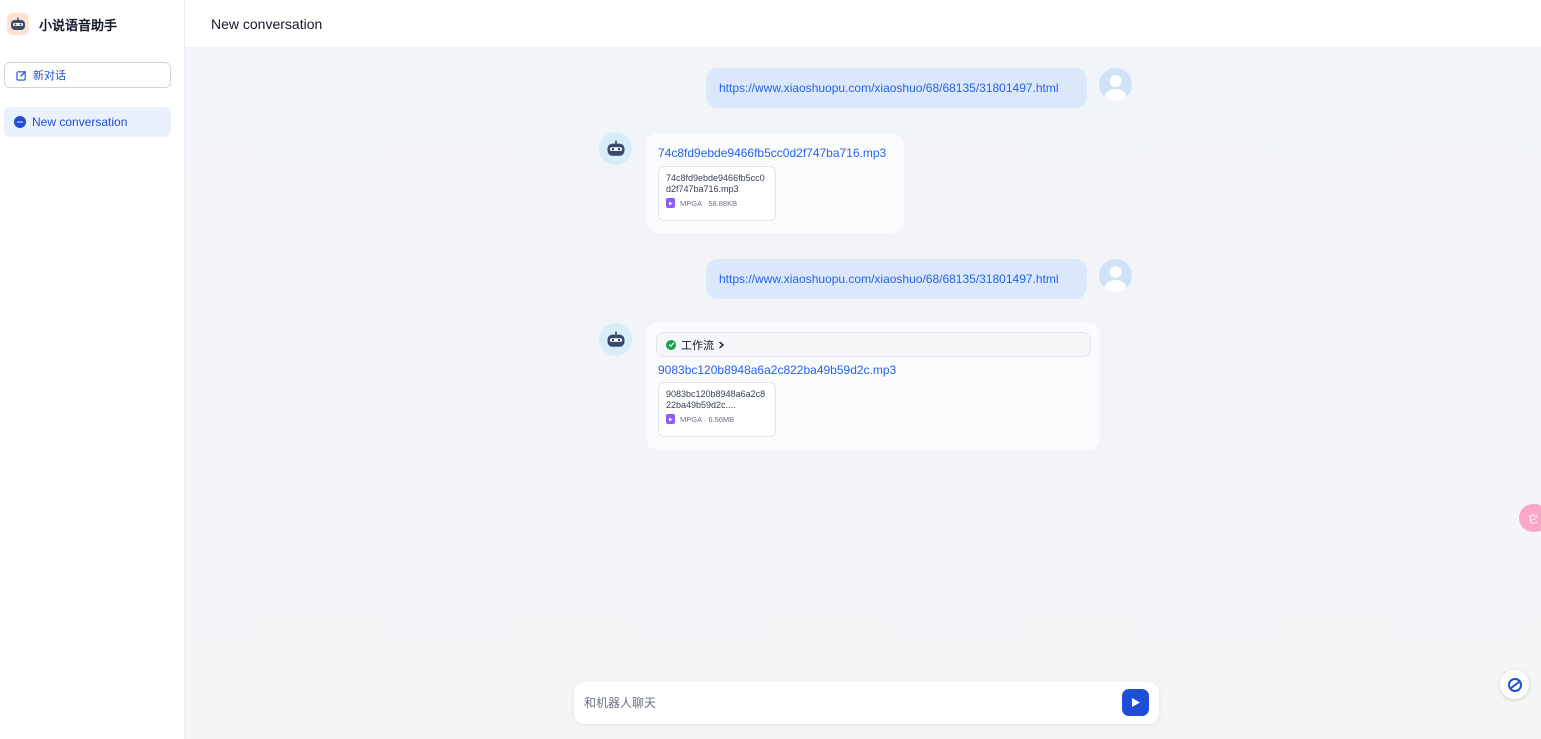 The image size is (1541, 739). I want to click on help-icon, so click(1514, 684).